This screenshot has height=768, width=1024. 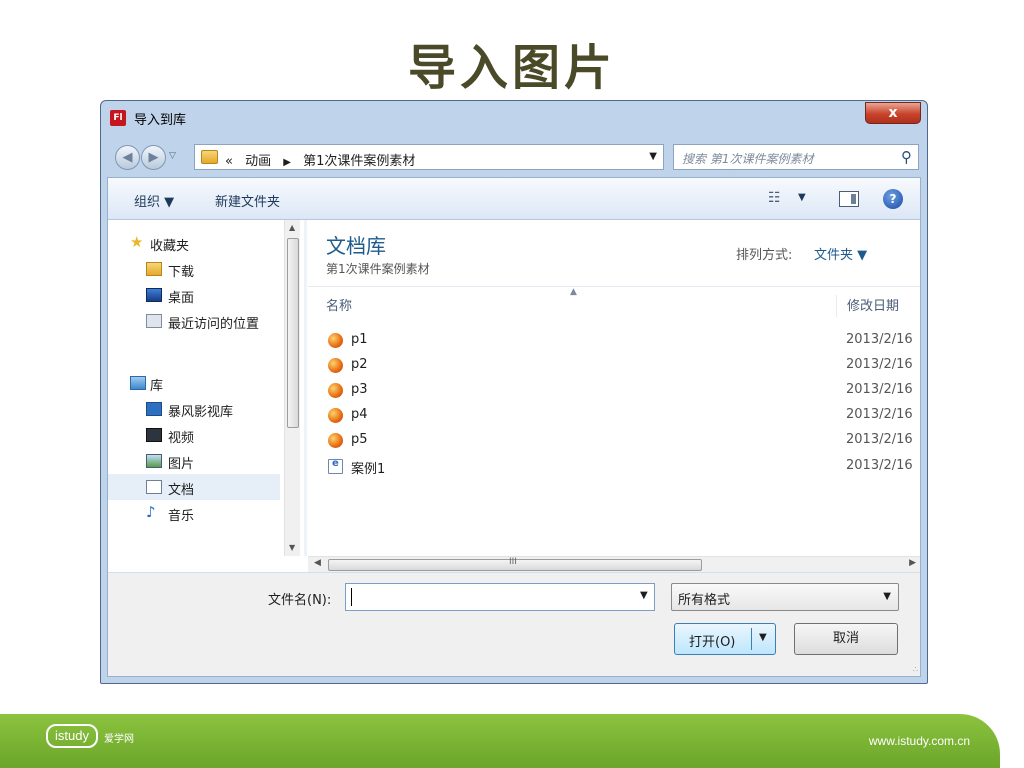 I want to click on help-icon: ?, so click(x=893, y=199).